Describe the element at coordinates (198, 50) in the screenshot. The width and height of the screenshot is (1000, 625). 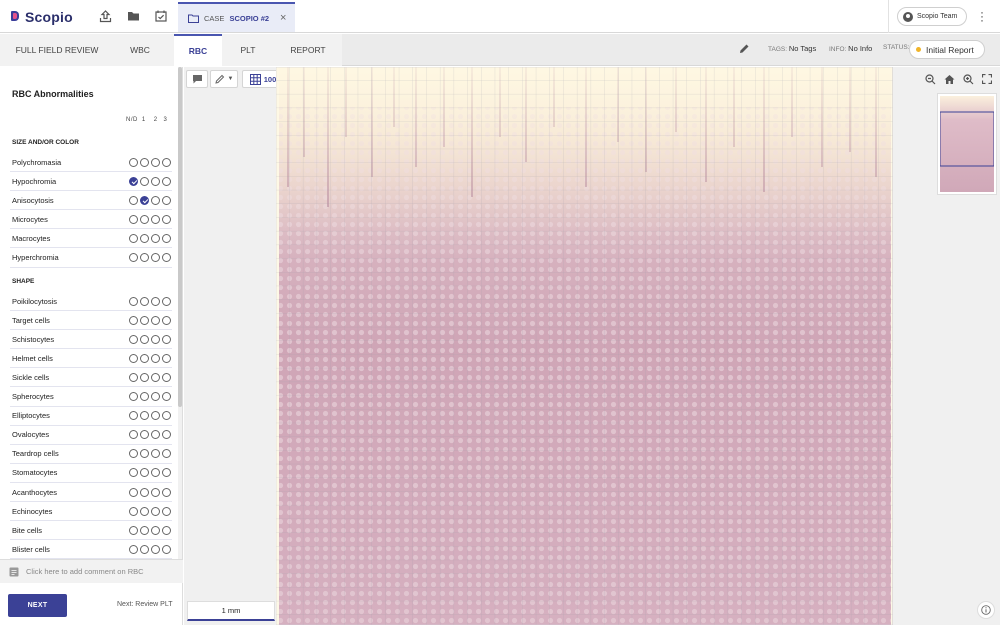
I see `tab-rbc: RBC` at that location.